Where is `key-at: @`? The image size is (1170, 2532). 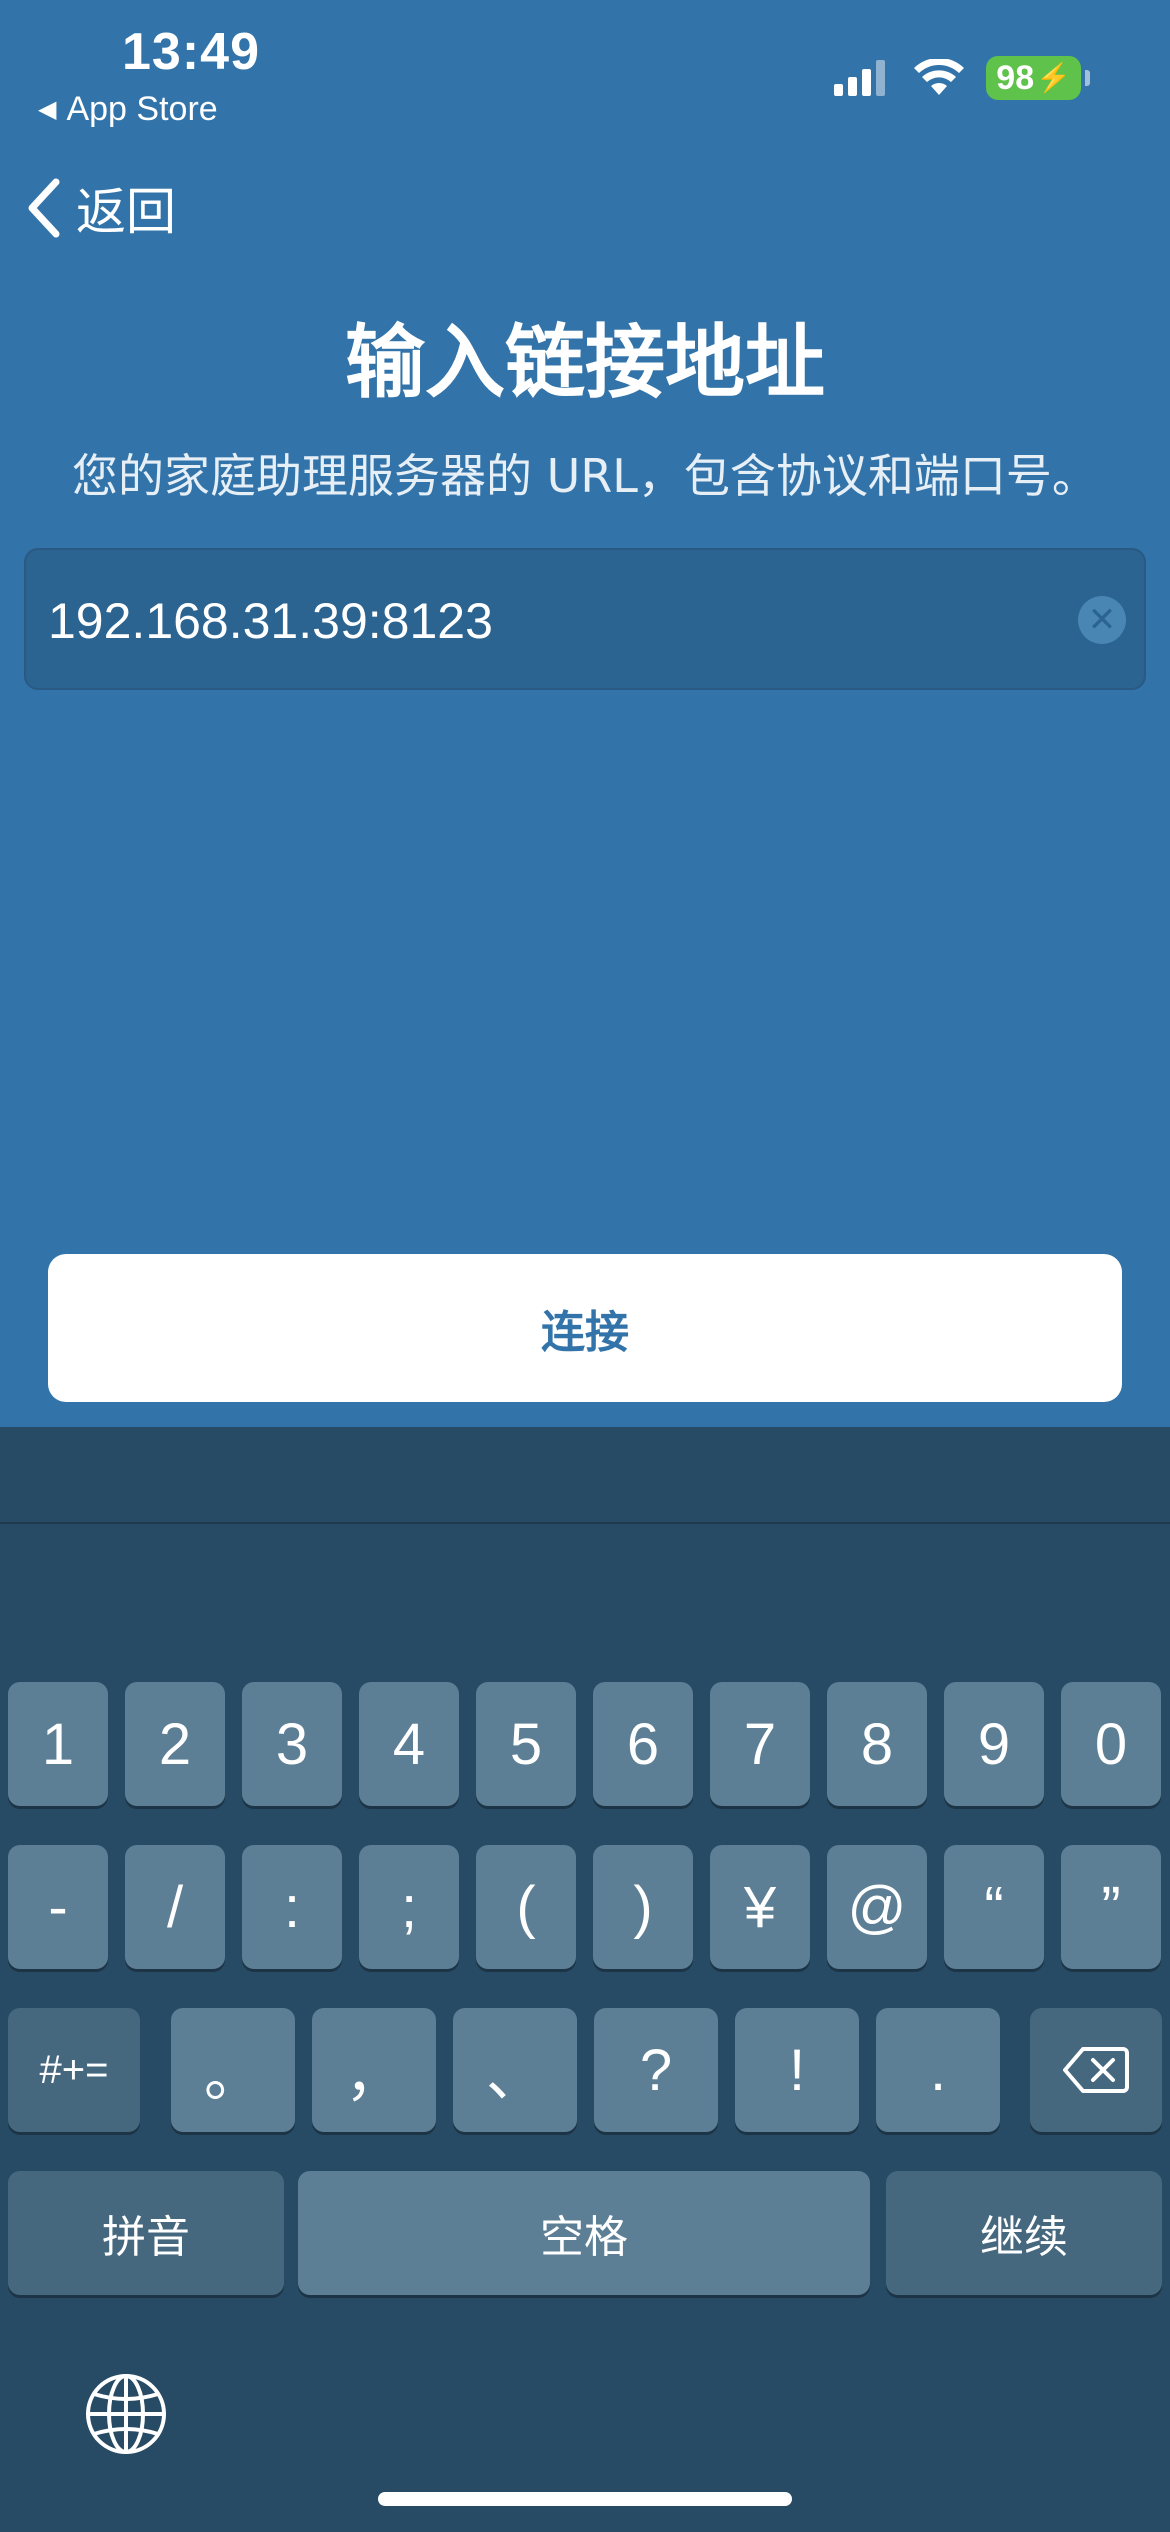 key-at: @ is located at coordinates (877, 1907).